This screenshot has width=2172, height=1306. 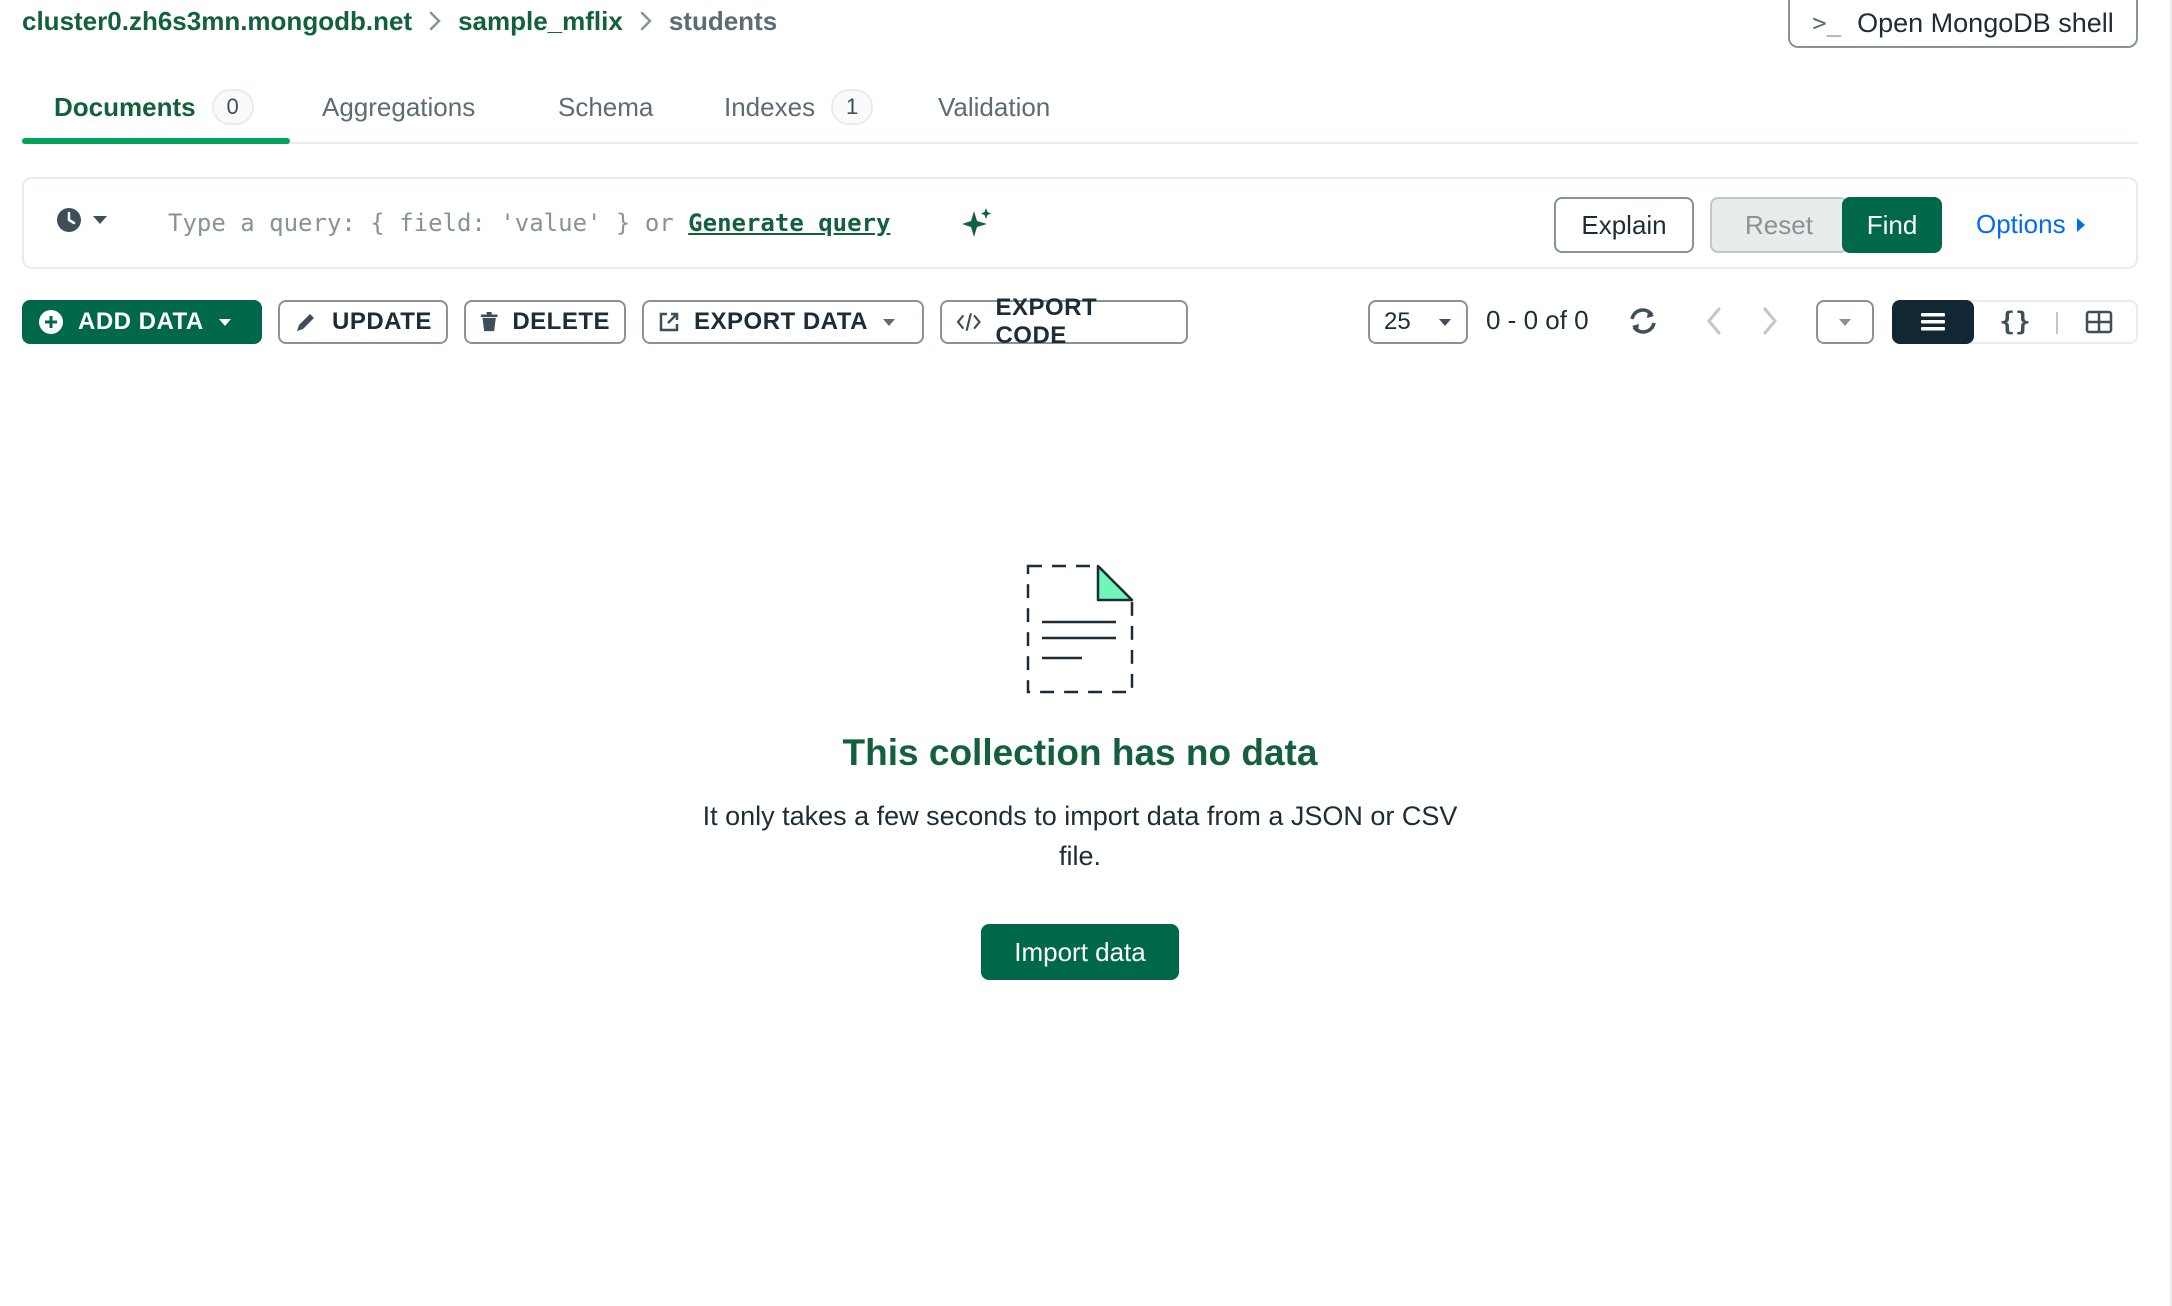 What do you see at coordinates (540, 21) in the screenshot?
I see `breadcrumb-database: sample_mflix` at bounding box center [540, 21].